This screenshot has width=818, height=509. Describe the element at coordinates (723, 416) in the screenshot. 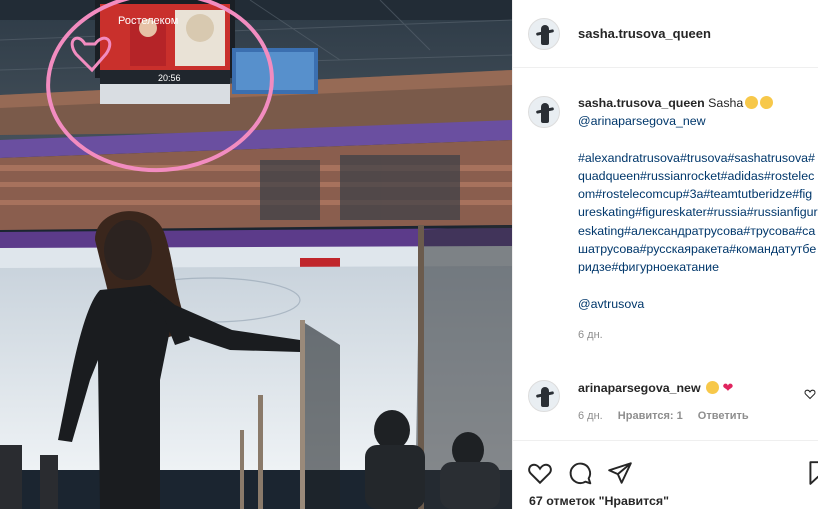

I see `reply-button: Ответить` at that location.